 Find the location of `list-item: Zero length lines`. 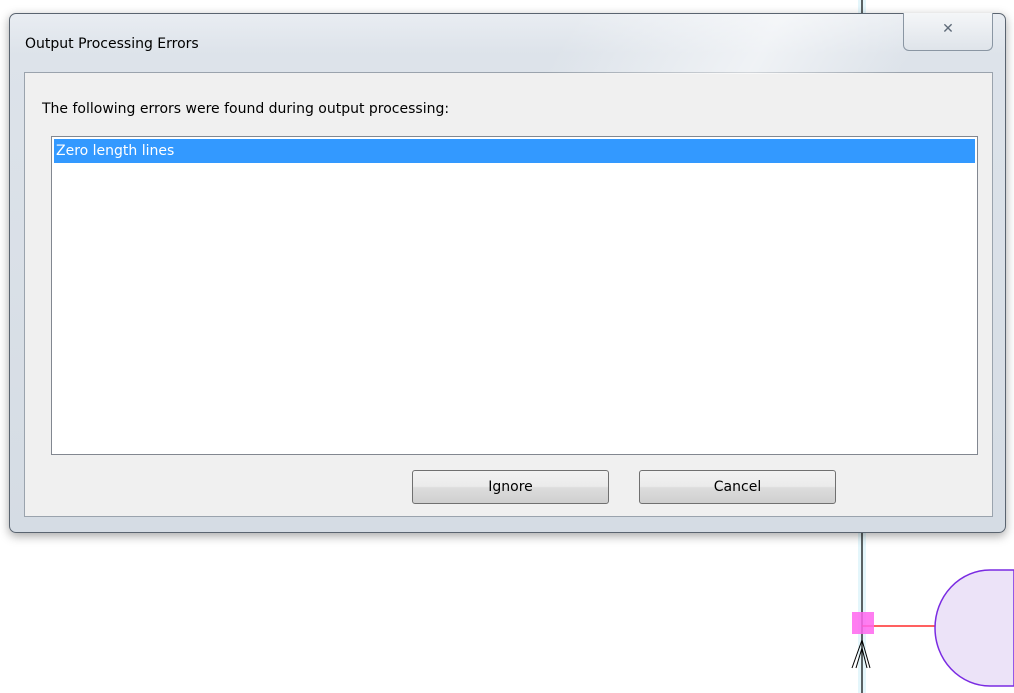

list-item: Zero length lines is located at coordinates (514, 151).